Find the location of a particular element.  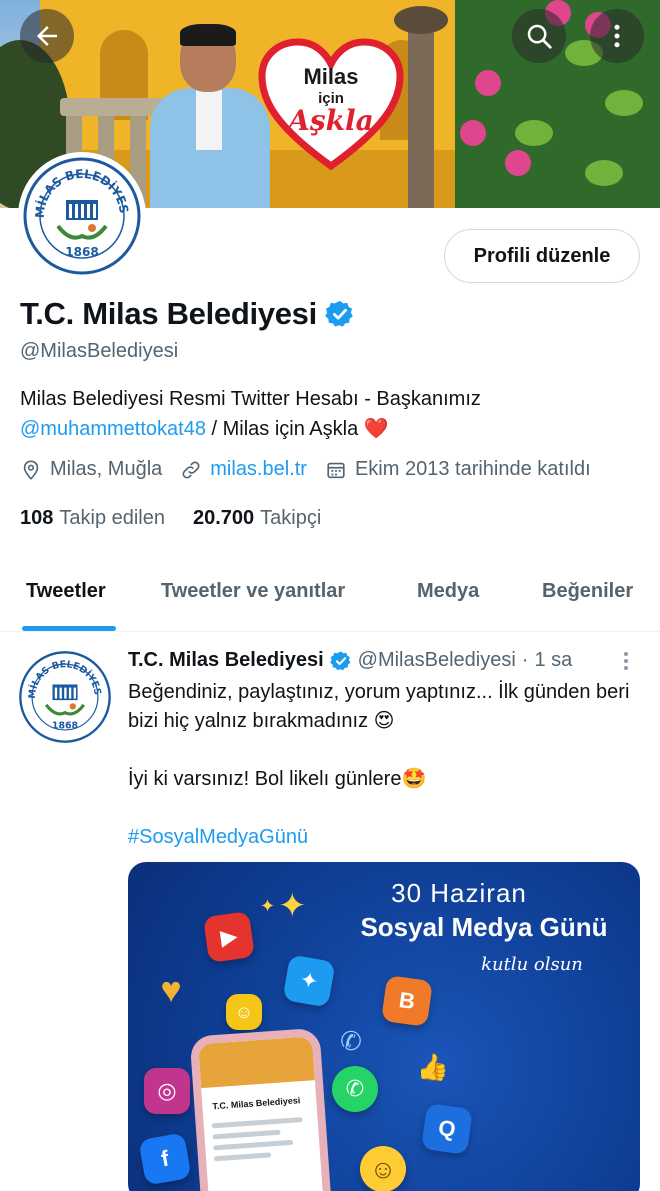

profile-avatar: MİLAS BELEDİYESİ 1868 is located at coordinates (82, 212).